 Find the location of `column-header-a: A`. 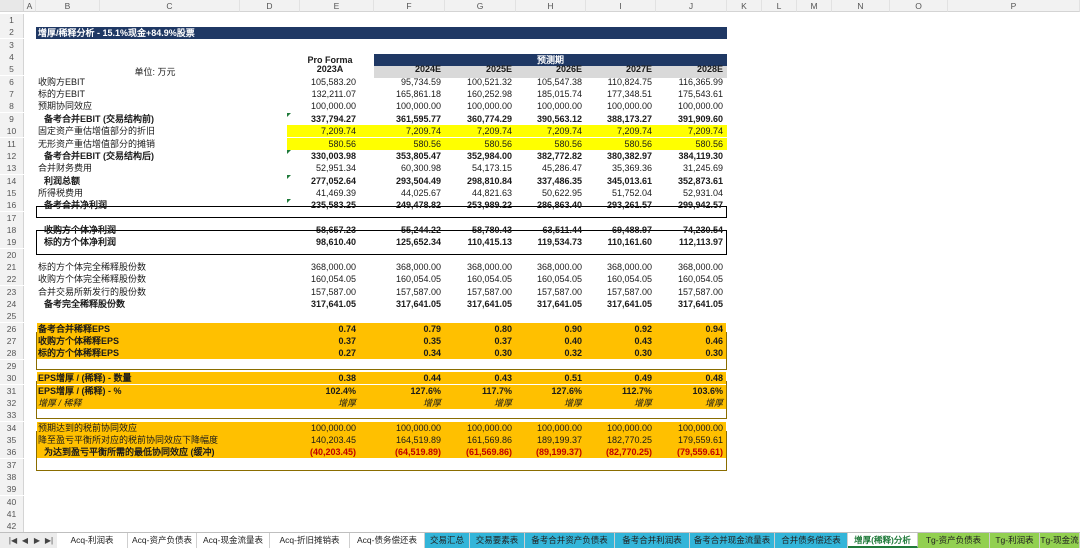

column-header-a: A is located at coordinates (30, 6).